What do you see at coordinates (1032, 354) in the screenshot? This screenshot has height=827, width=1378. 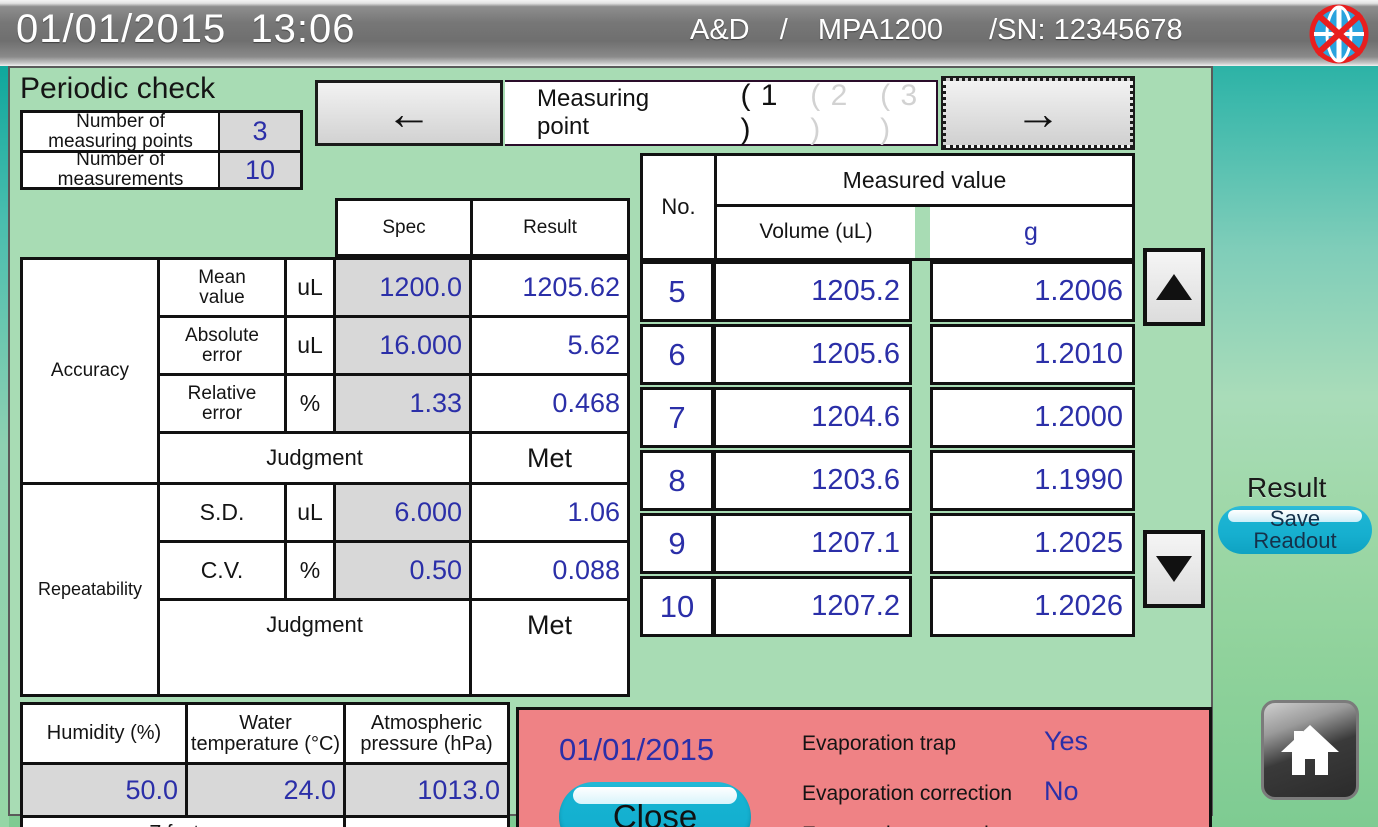 I see `measured-row-grams: 1.2010` at bounding box center [1032, 354].